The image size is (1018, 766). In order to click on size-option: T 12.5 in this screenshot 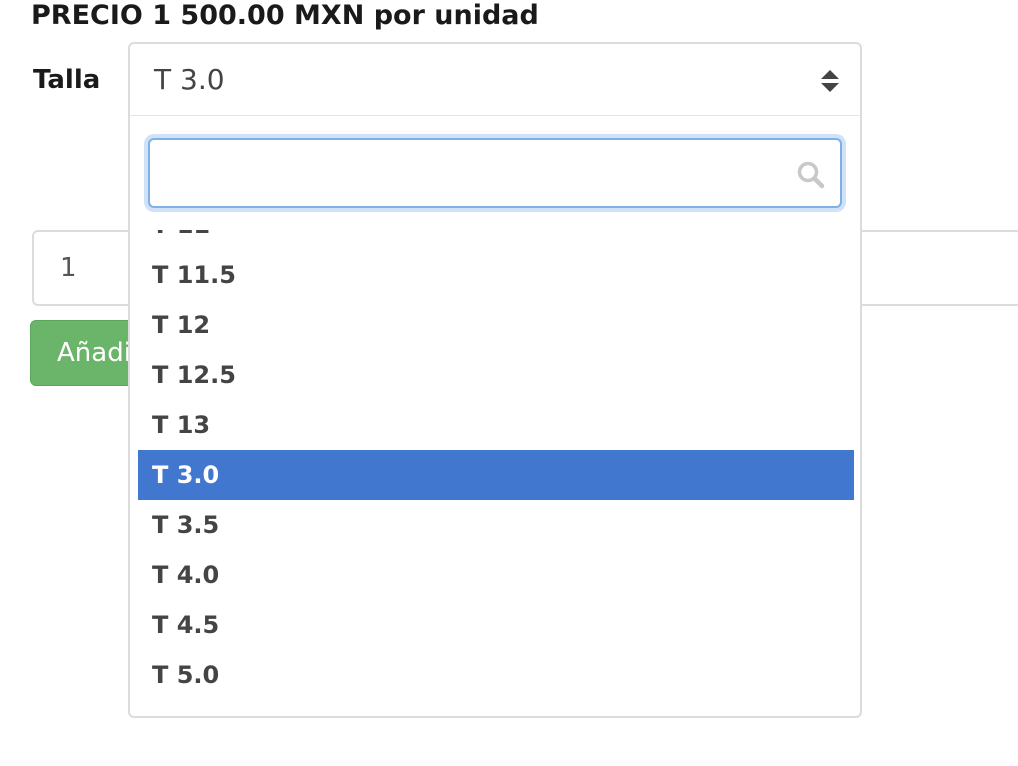, I will do `click(496, 375)`.